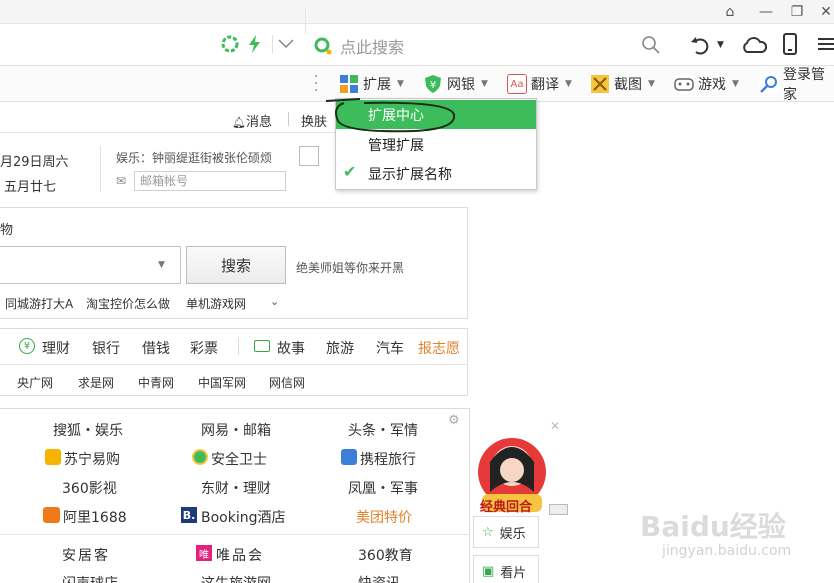 The width and height of the screenshot is (834, 583). Describe the element at coordinates (128, 303) in the screenshot. I see `hot-search-2: 淘宝控价怎么做` at that location.